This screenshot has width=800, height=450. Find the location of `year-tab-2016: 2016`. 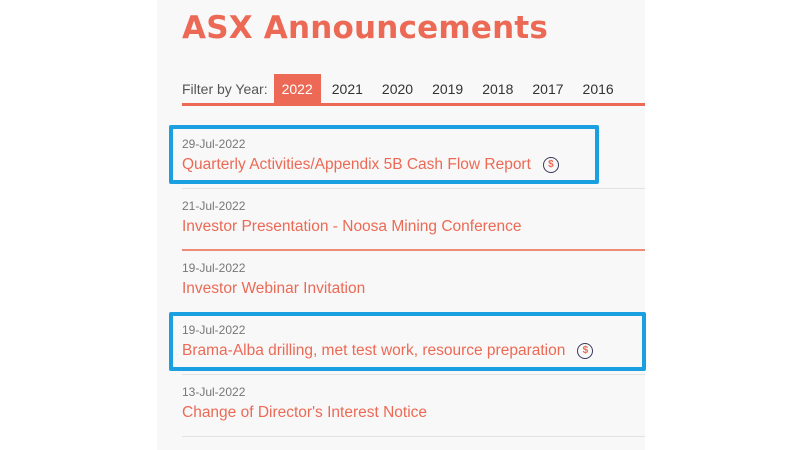

year-tab-2016: 2016 is located at coordinates (598, 89).